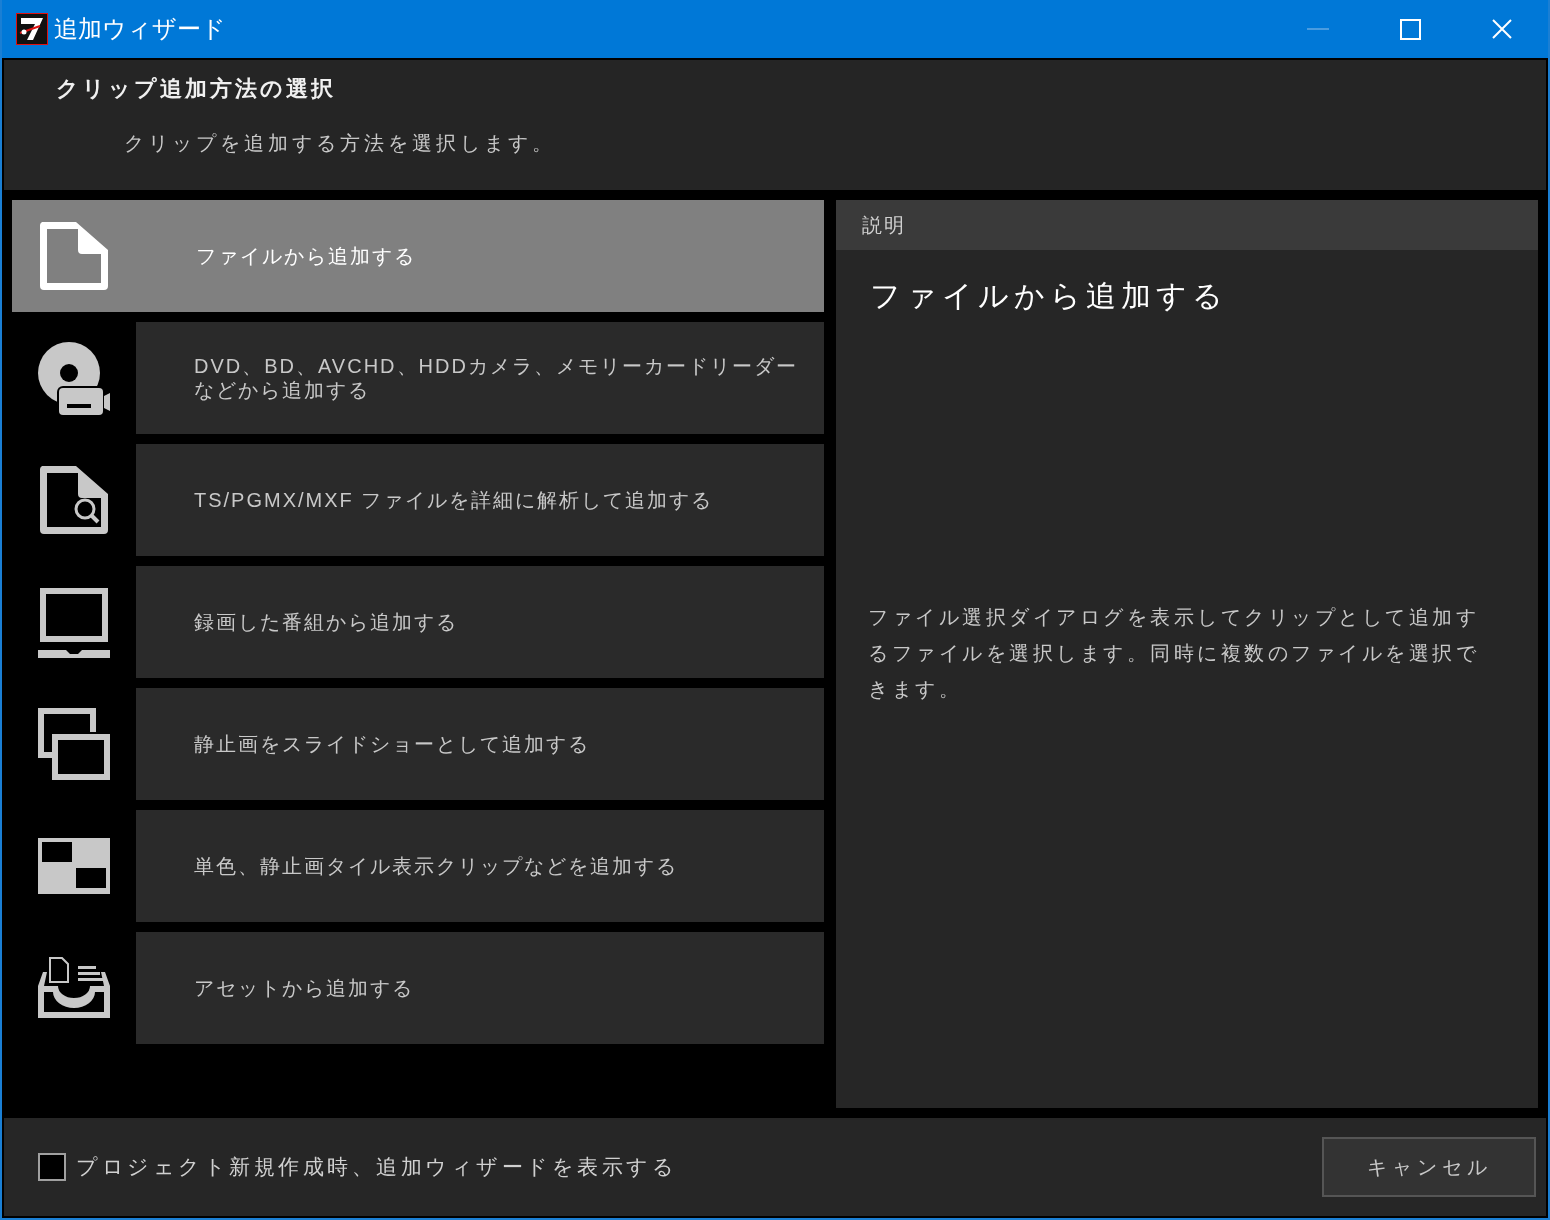 This screenshot has width=1550, height=1220. What do you see at coordinates (52, 1167) in the screenshot?
I see `checkbox` at bounding box center [52, 1167].